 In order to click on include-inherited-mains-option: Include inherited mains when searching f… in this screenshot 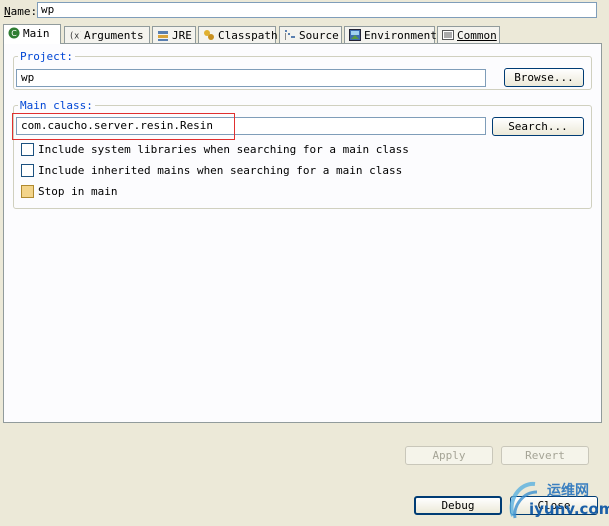, I will do `click(211, 172)`.